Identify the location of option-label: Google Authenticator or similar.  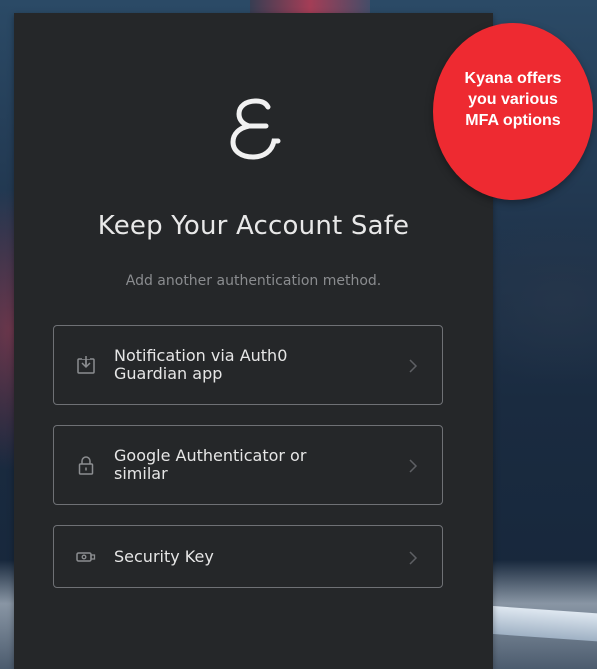
(249, 465).